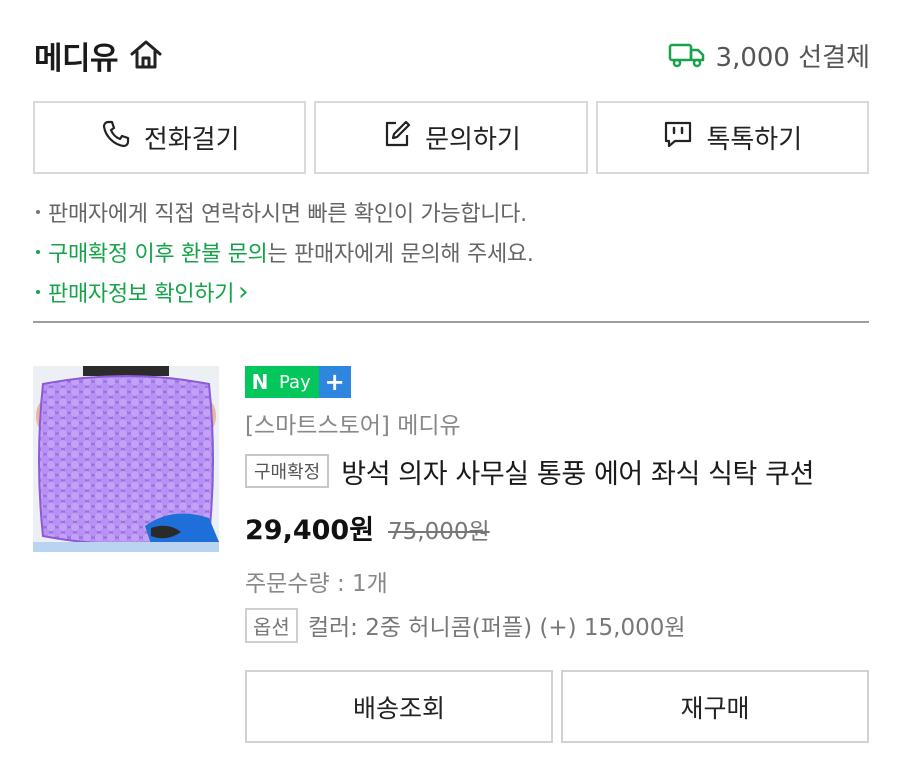  I want to click on notice-item: 구매확정 이후 환불 문의 는 판매자에게 문의해 주세요., so click(452, 252).